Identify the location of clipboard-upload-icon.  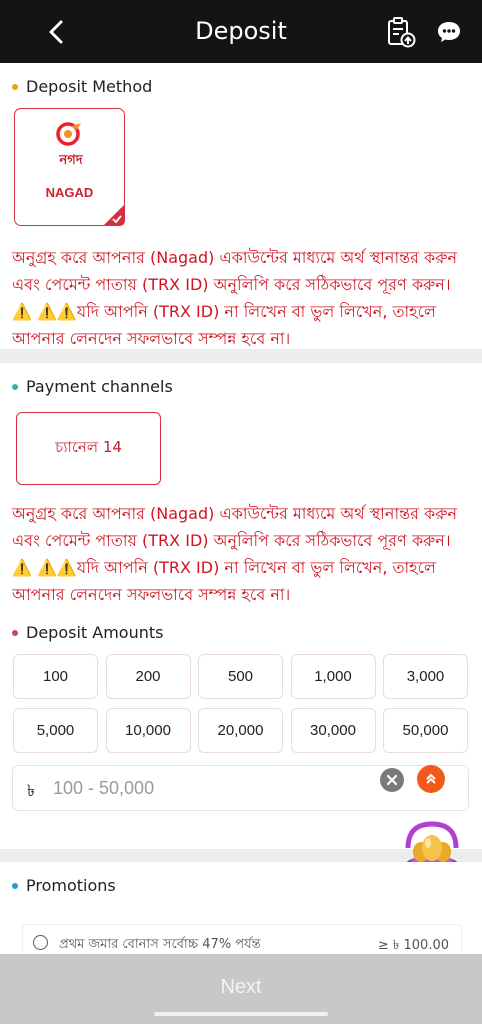
(402, 32).